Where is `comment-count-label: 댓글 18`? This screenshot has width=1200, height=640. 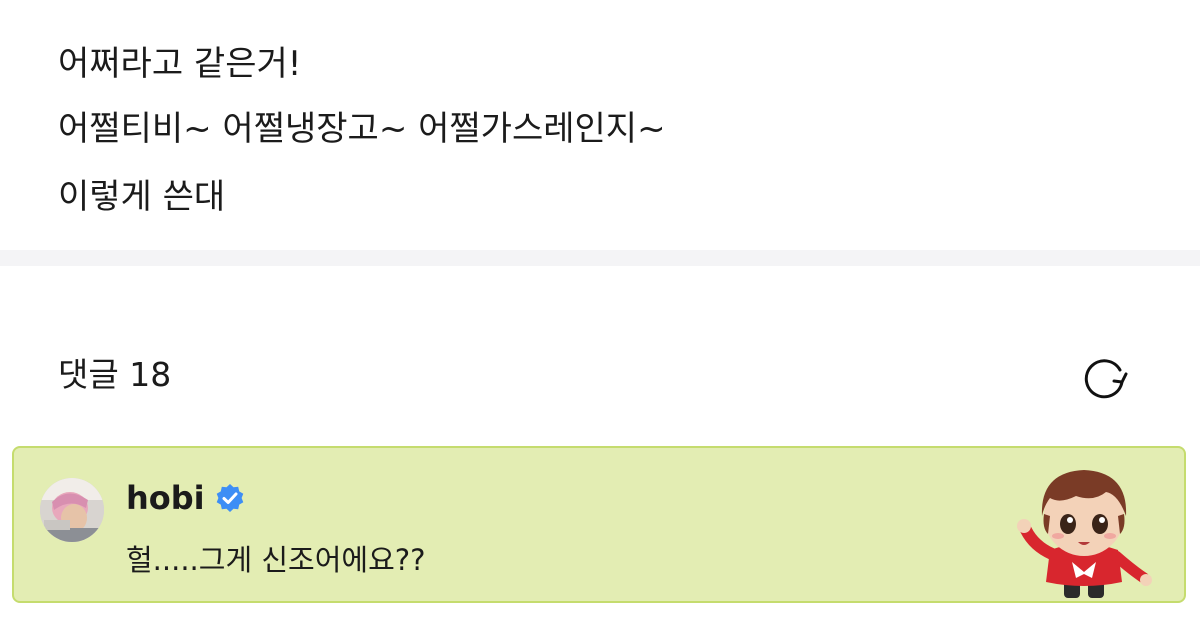 comment-count-label: 댓글 18 is located at coordinates (115, 374).